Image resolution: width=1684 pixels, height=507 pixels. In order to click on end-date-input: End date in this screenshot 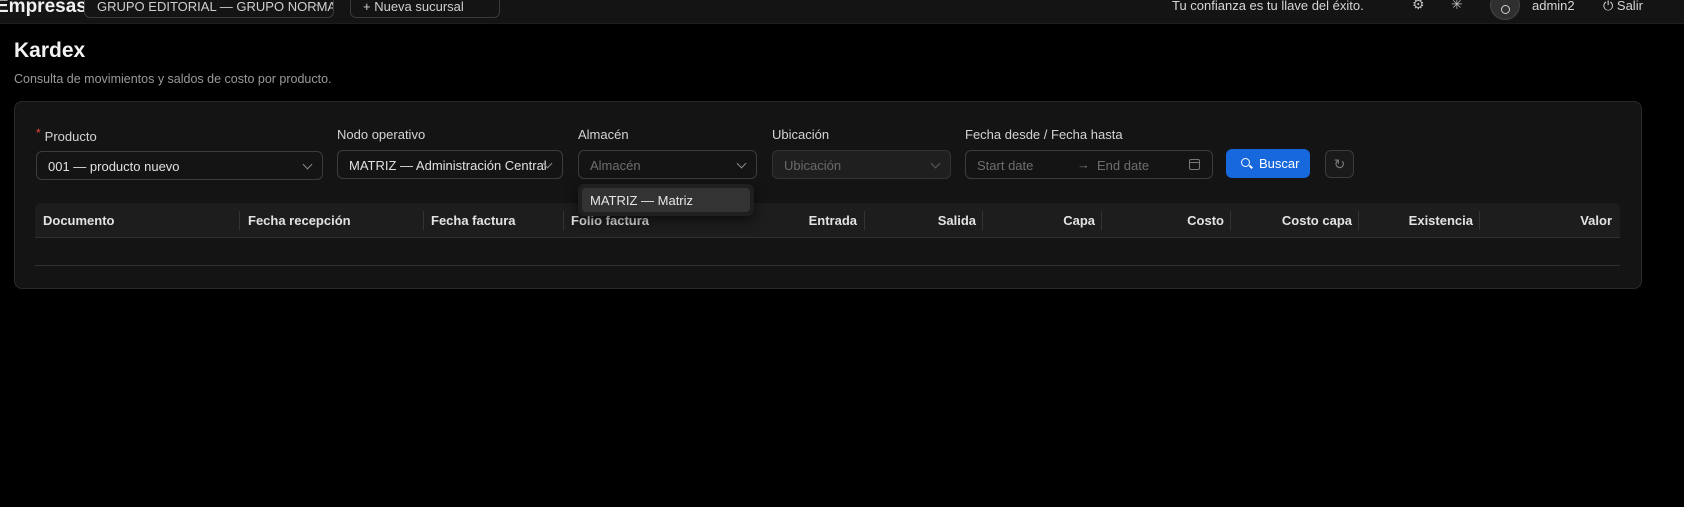, I will do `click(1123, 165)`.